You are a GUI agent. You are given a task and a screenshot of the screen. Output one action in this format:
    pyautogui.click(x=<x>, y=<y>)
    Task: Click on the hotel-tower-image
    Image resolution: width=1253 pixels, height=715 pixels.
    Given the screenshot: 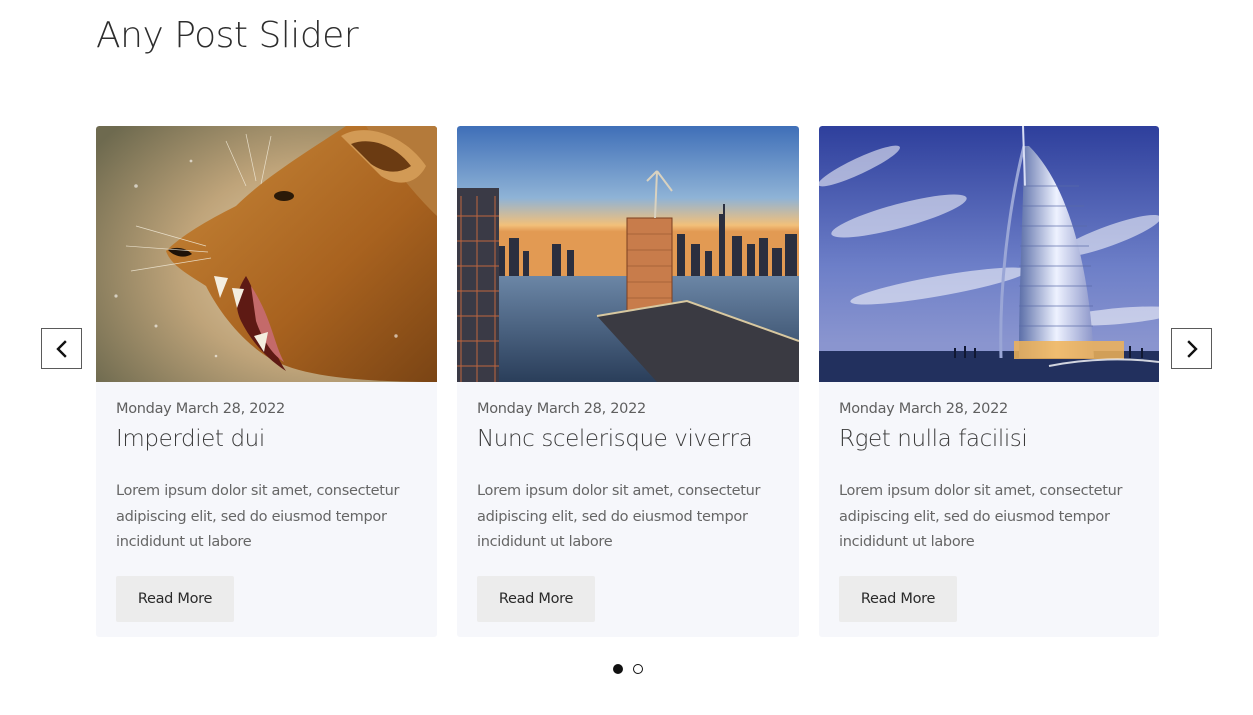 What is the action you would take?
    pyautogui.click(x=989, y=254)
    